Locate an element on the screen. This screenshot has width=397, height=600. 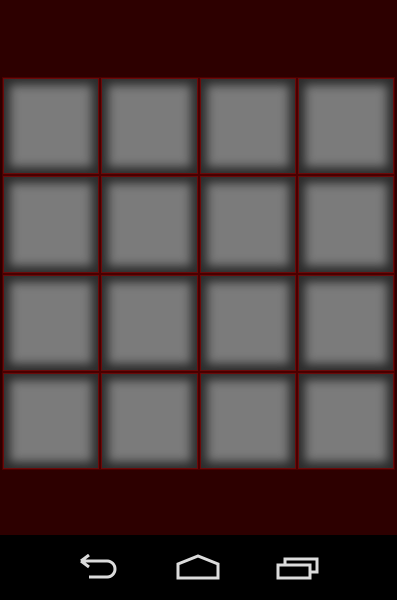
tile-r1-c2 is located at coordinates (149, 126).